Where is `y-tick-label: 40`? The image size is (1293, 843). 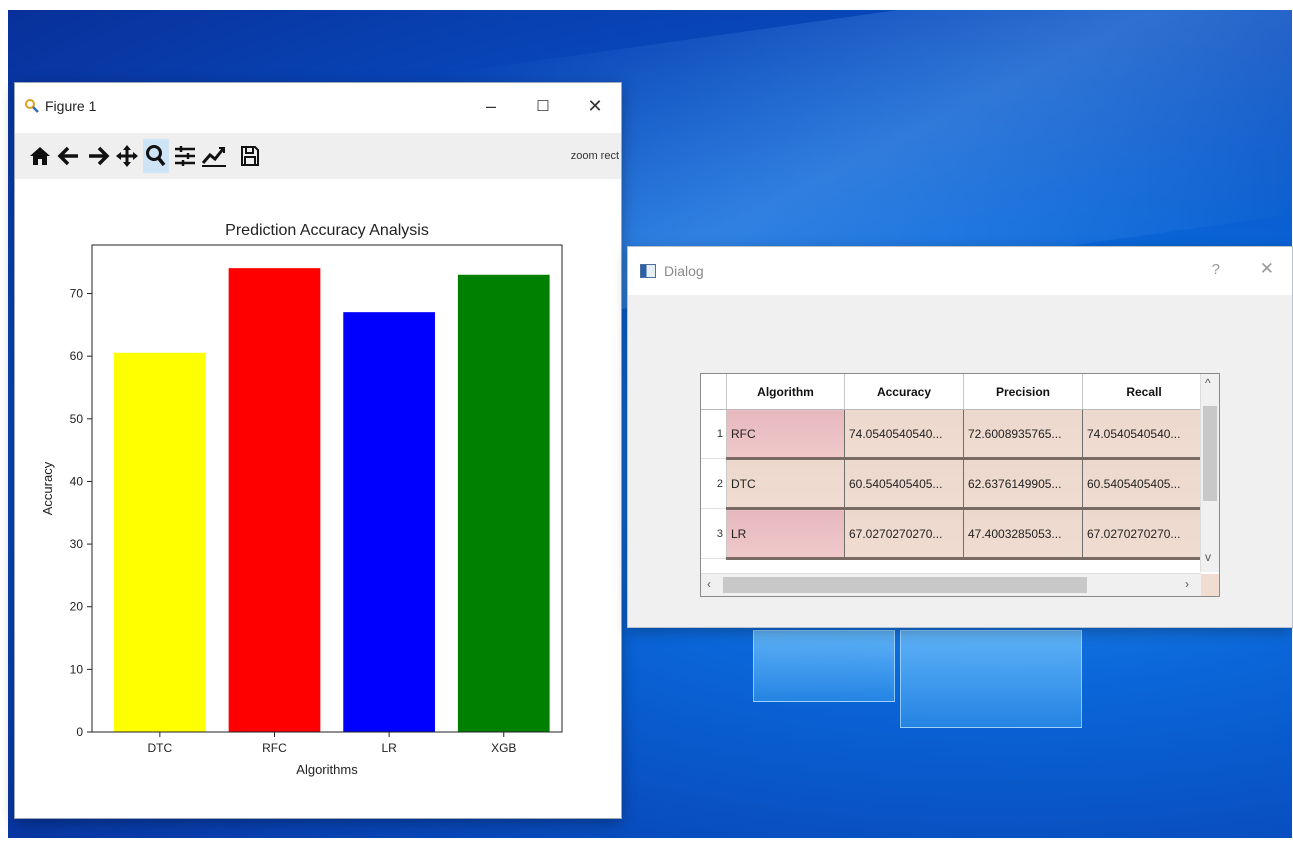 y-tick-label: 40 is located at coordinates (77, 481).